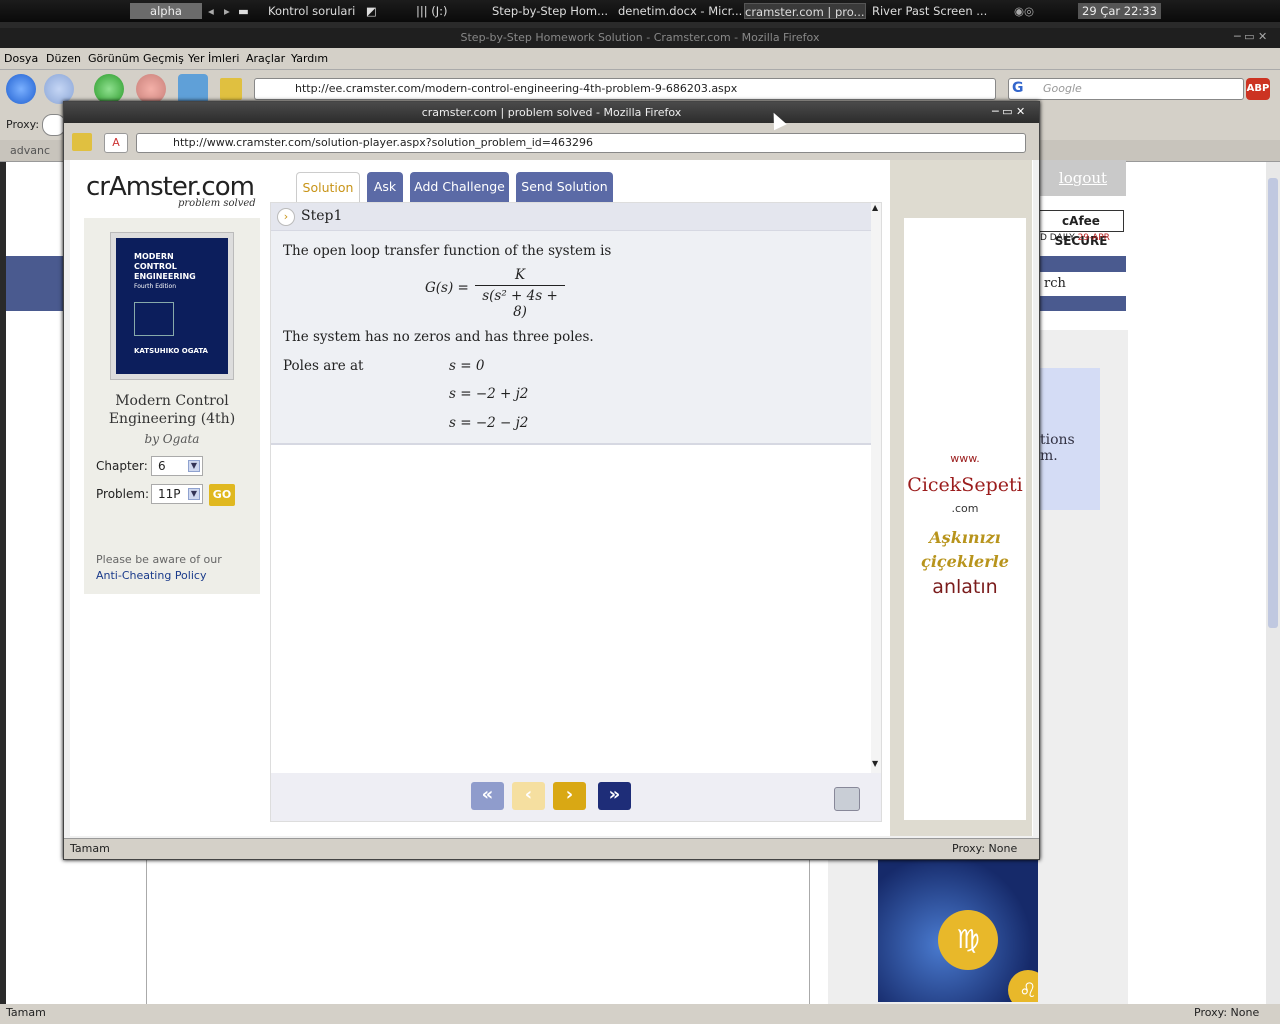 This screenshot has height=1024, width=1280. I want to click on step-title: Step1, so click(322, 216).